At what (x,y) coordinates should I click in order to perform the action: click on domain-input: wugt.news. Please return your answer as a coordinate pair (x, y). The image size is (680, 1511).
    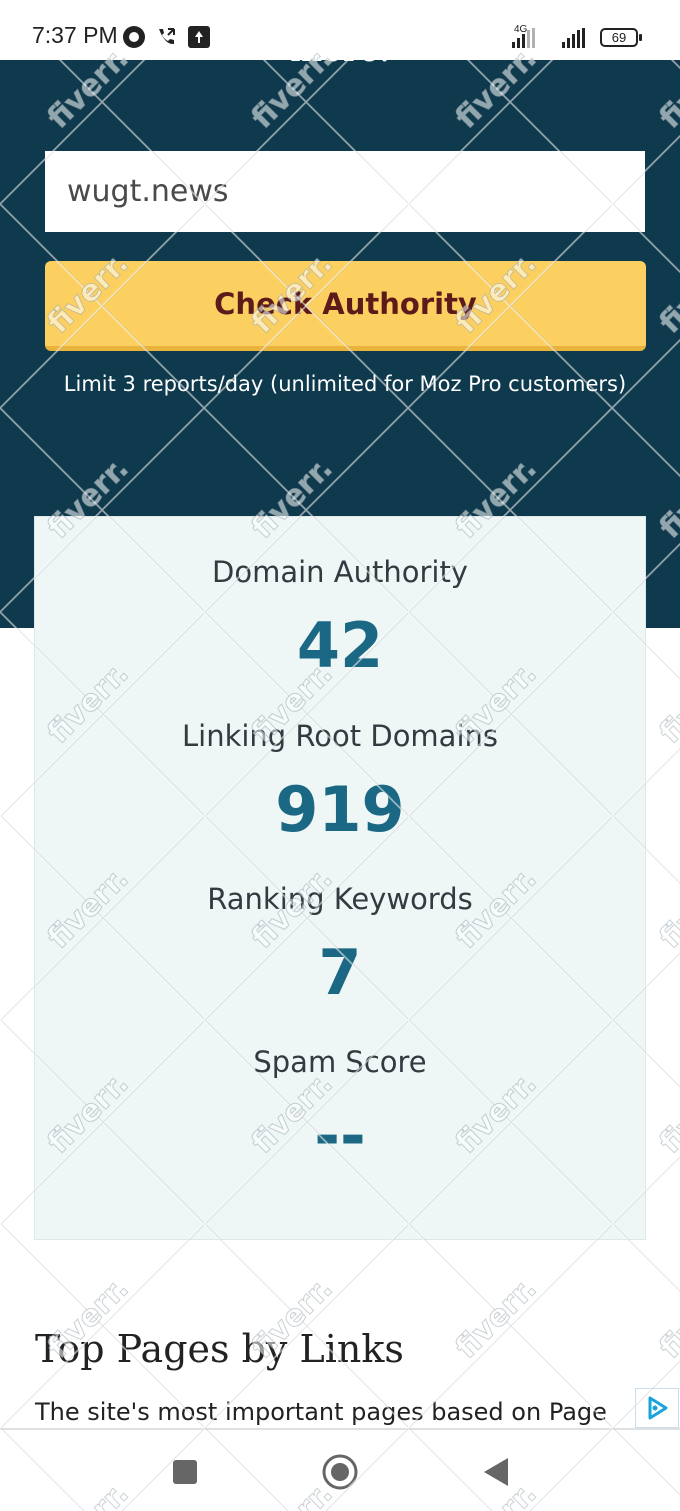
    Looking at the image, I should click on (345, 191).